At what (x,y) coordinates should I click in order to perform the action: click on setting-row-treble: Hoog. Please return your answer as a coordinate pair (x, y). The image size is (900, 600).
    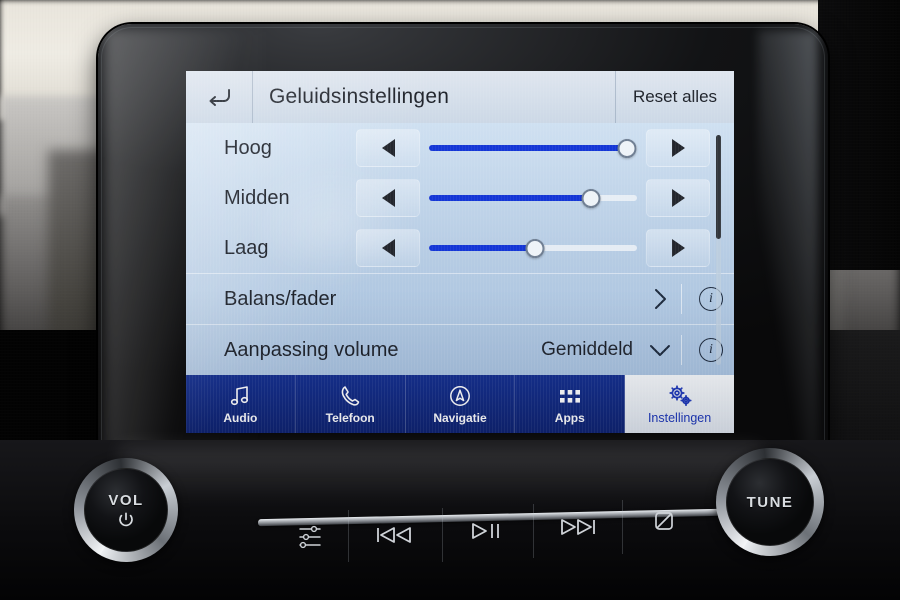
    Looking at the image, I should click on (460, 148).